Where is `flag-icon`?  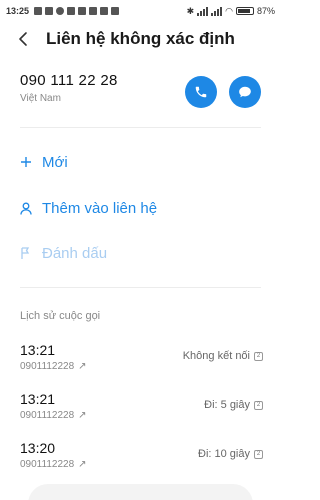 flag-icon is located at coordinates (29, 253).